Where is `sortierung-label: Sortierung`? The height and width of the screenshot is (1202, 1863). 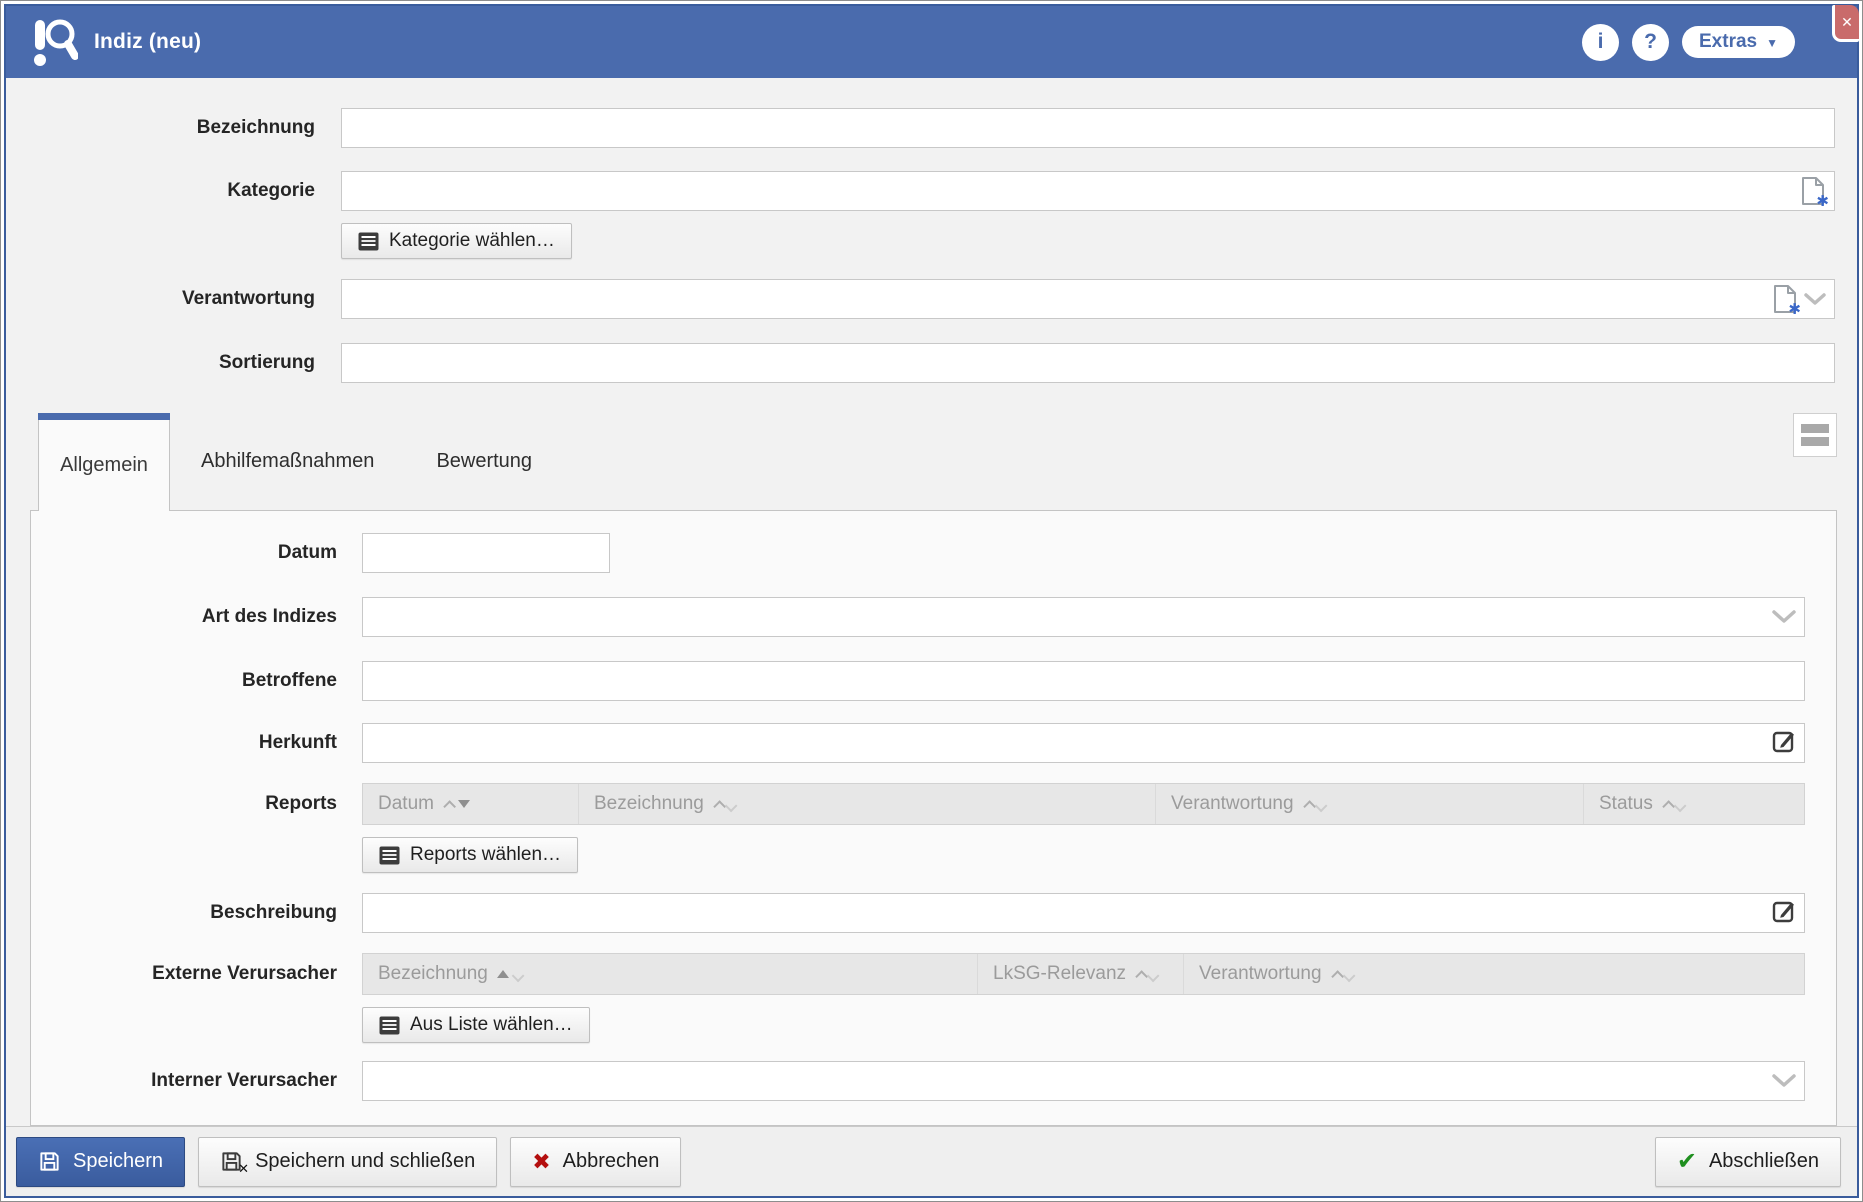 sortierung-label: Sortierung is located at coordinates (266, 362).